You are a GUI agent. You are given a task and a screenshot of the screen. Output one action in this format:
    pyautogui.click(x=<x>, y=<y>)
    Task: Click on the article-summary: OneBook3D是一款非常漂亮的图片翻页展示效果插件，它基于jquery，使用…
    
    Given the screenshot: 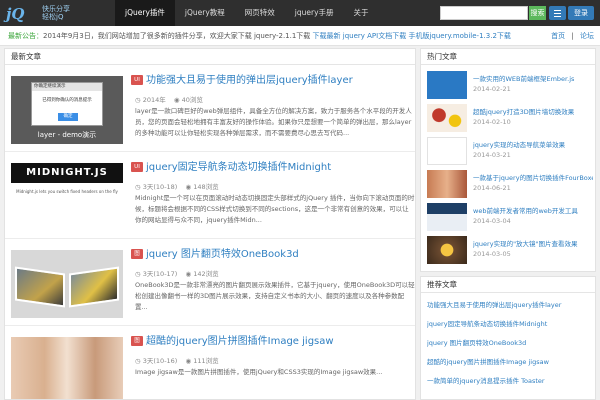 What is the action you would take?
    pyautogui.click(x=275, y=296)
    